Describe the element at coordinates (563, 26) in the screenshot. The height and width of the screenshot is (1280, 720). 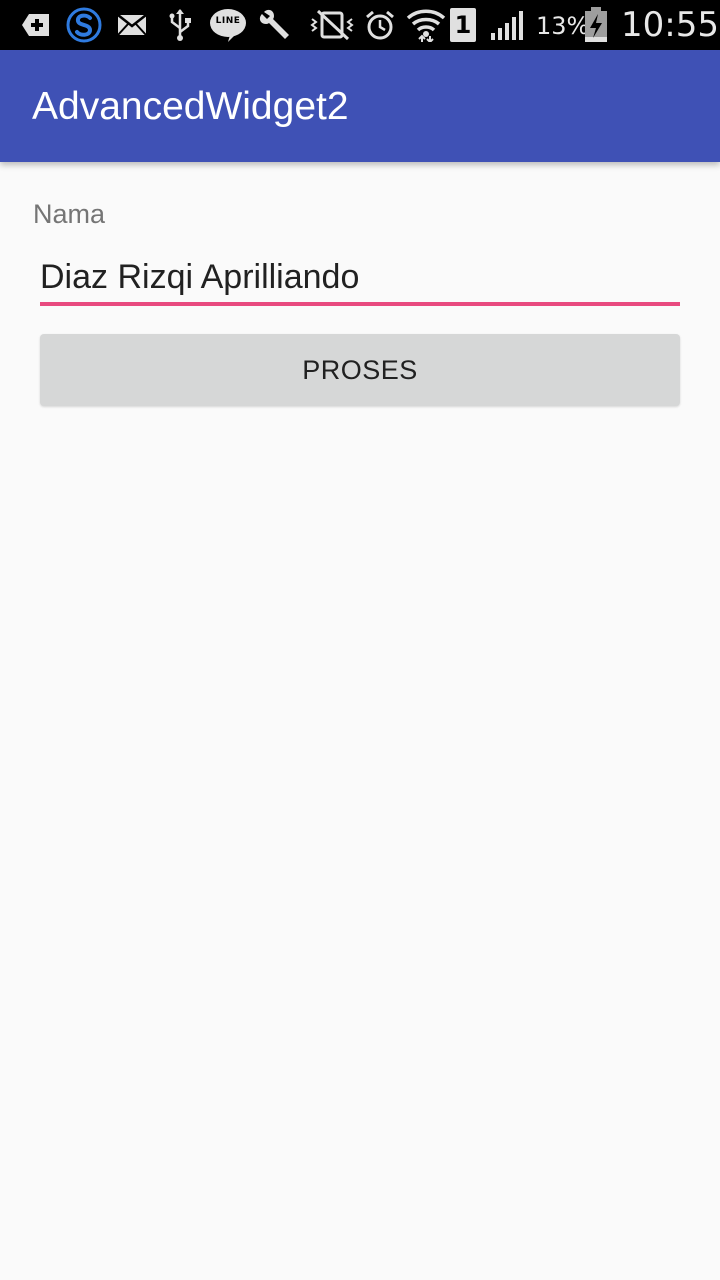
I see `battery-percent: 13%` at that location.